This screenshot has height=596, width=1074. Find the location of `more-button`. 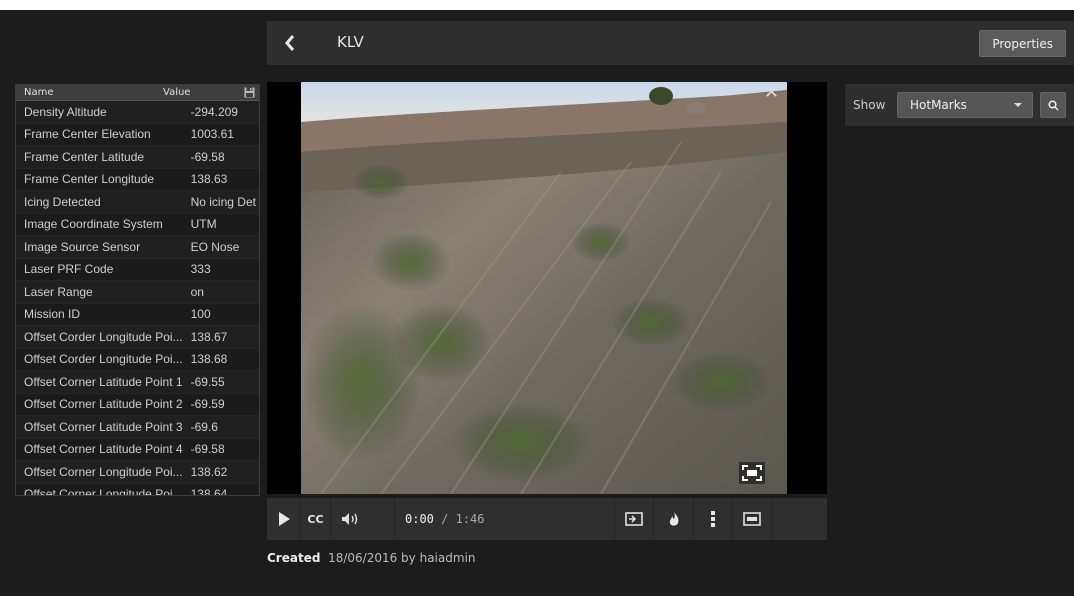

more-button is located at coordinates (713, 519).